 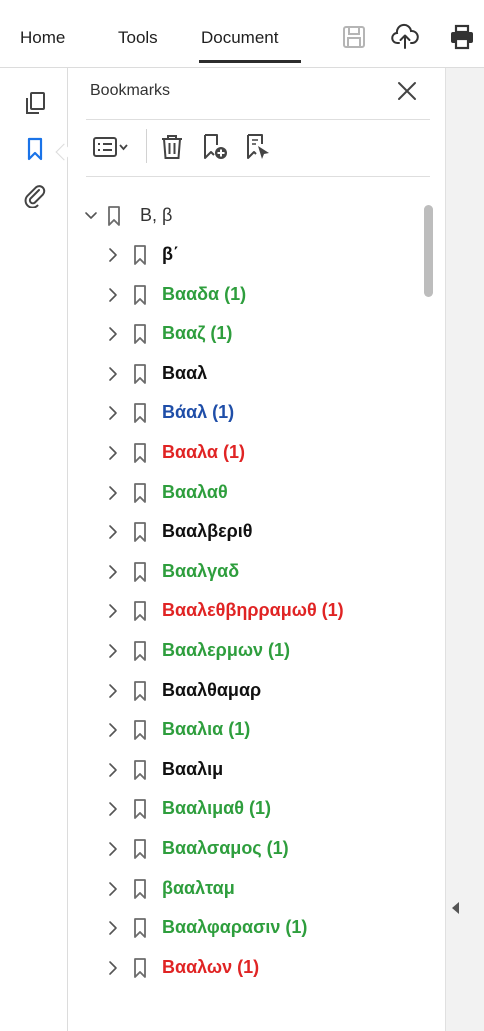 I want to click on bookmark-label: β΄, so click(x=170, y=254).